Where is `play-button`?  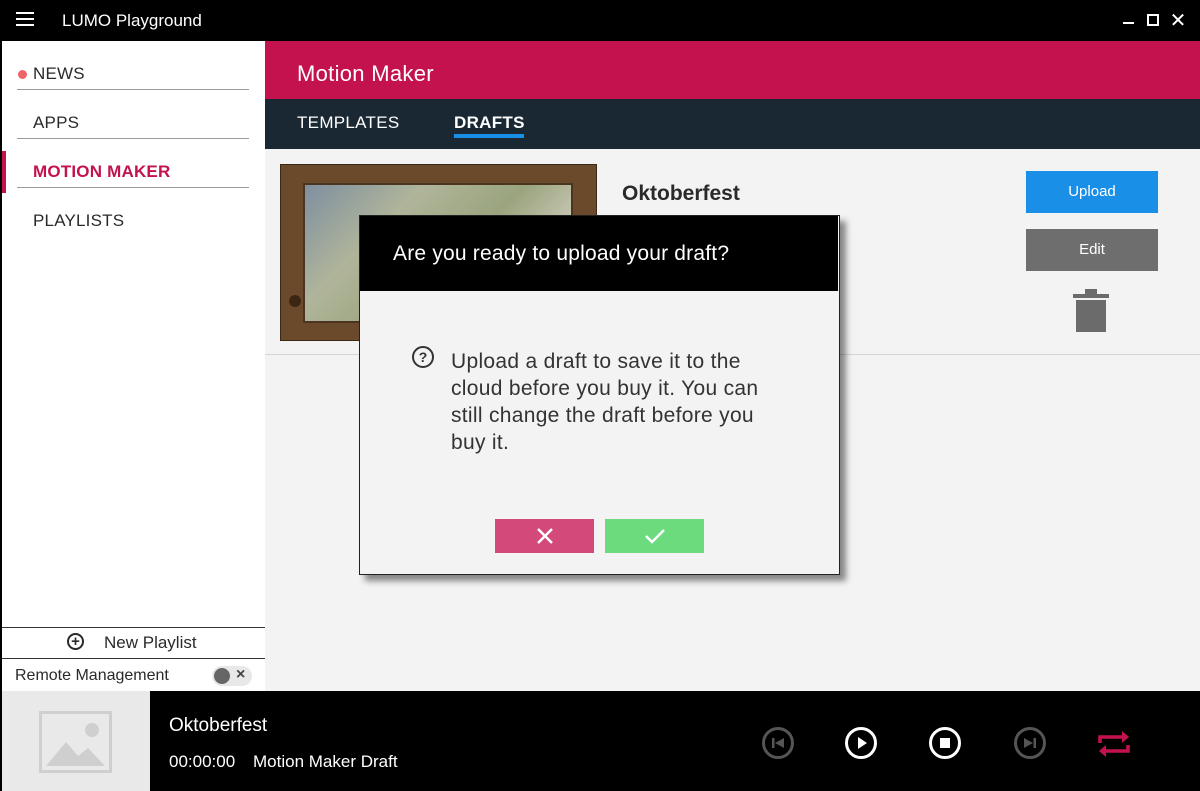 play-button is located at coordinates (861, 743).